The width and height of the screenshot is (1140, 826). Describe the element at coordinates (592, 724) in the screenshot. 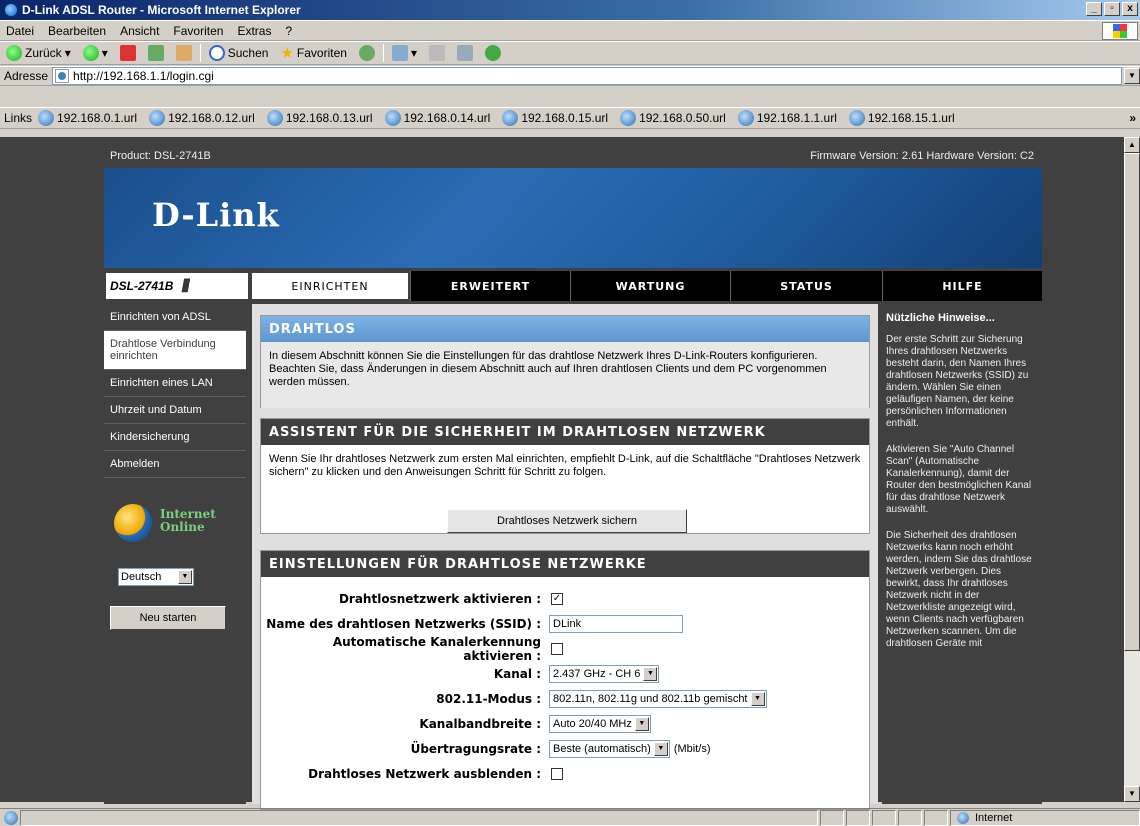

I see `bandwidth-value: Auto 20/40 MHz` at that location.